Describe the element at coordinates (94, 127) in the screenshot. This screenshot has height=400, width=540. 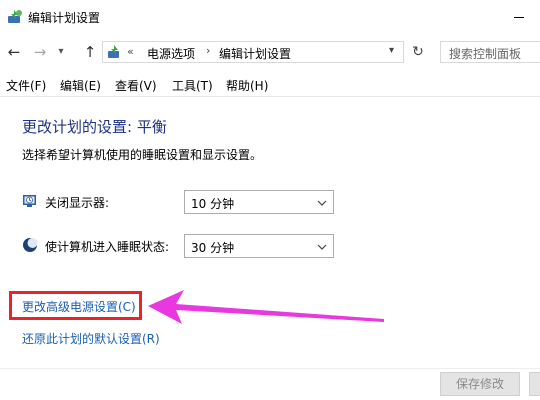
I see `page-title: 更改计划的设置: 平衡` at that location.